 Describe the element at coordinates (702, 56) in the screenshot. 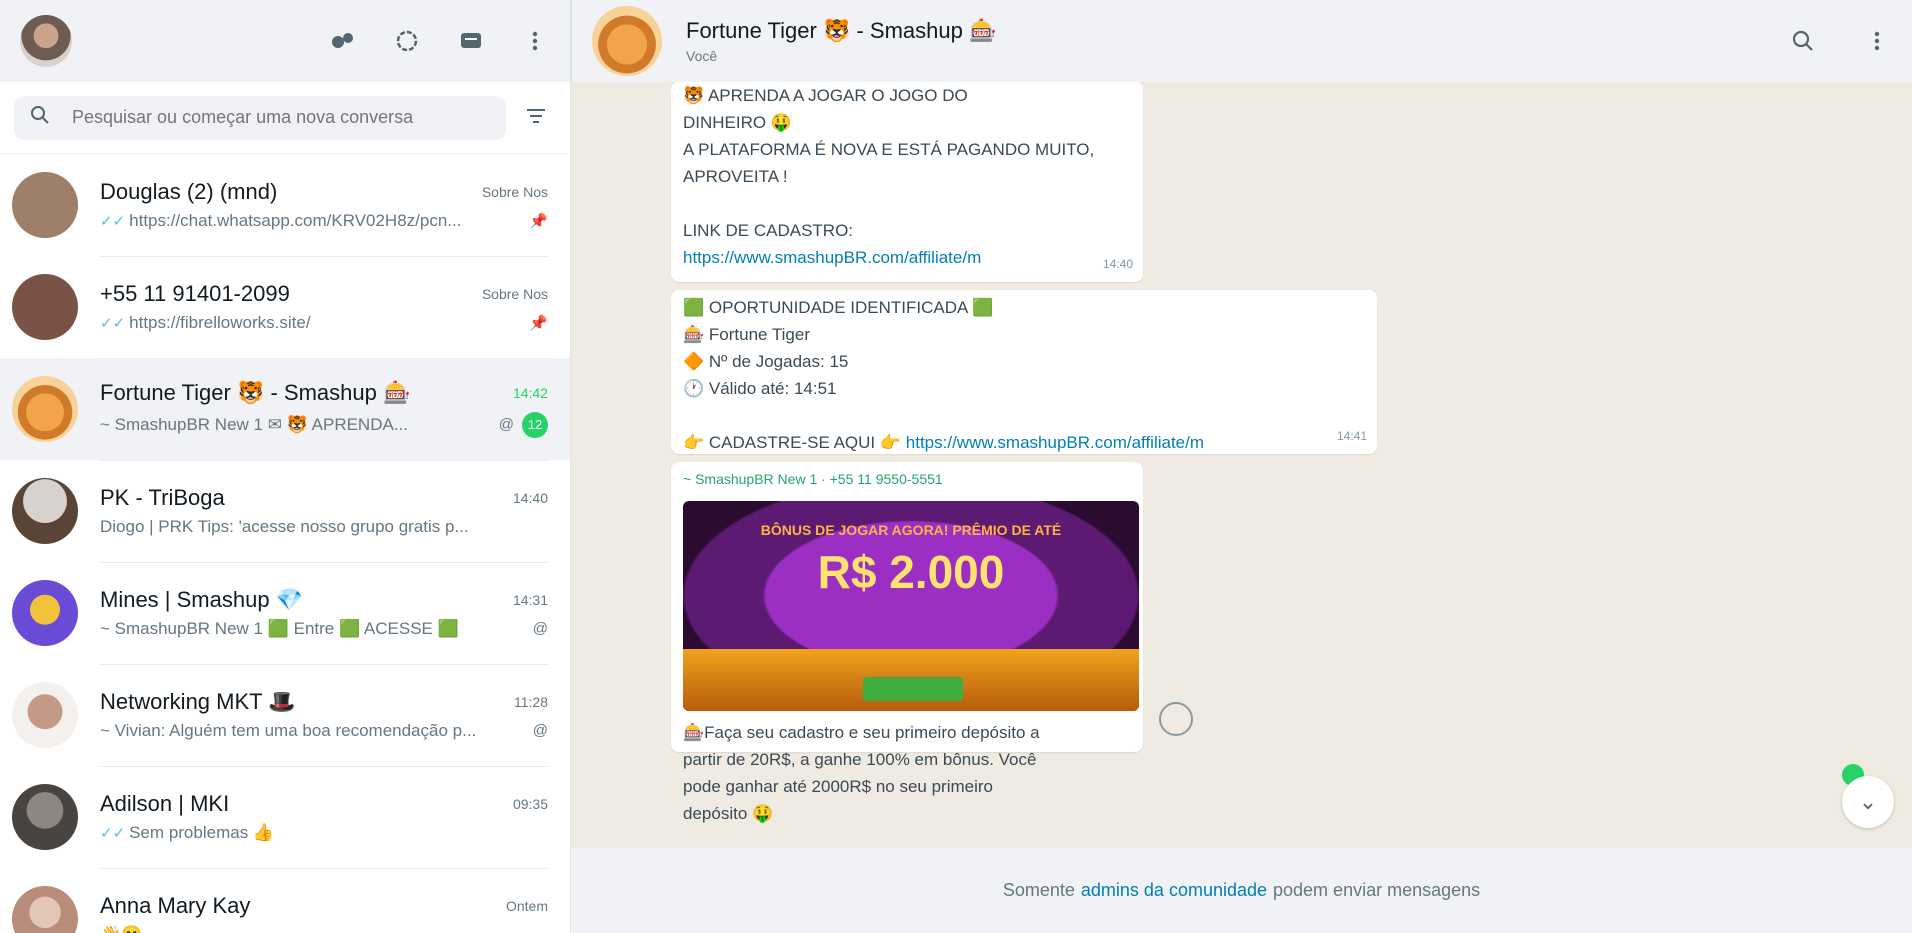

I see `group-subtitle: Você` at that location.